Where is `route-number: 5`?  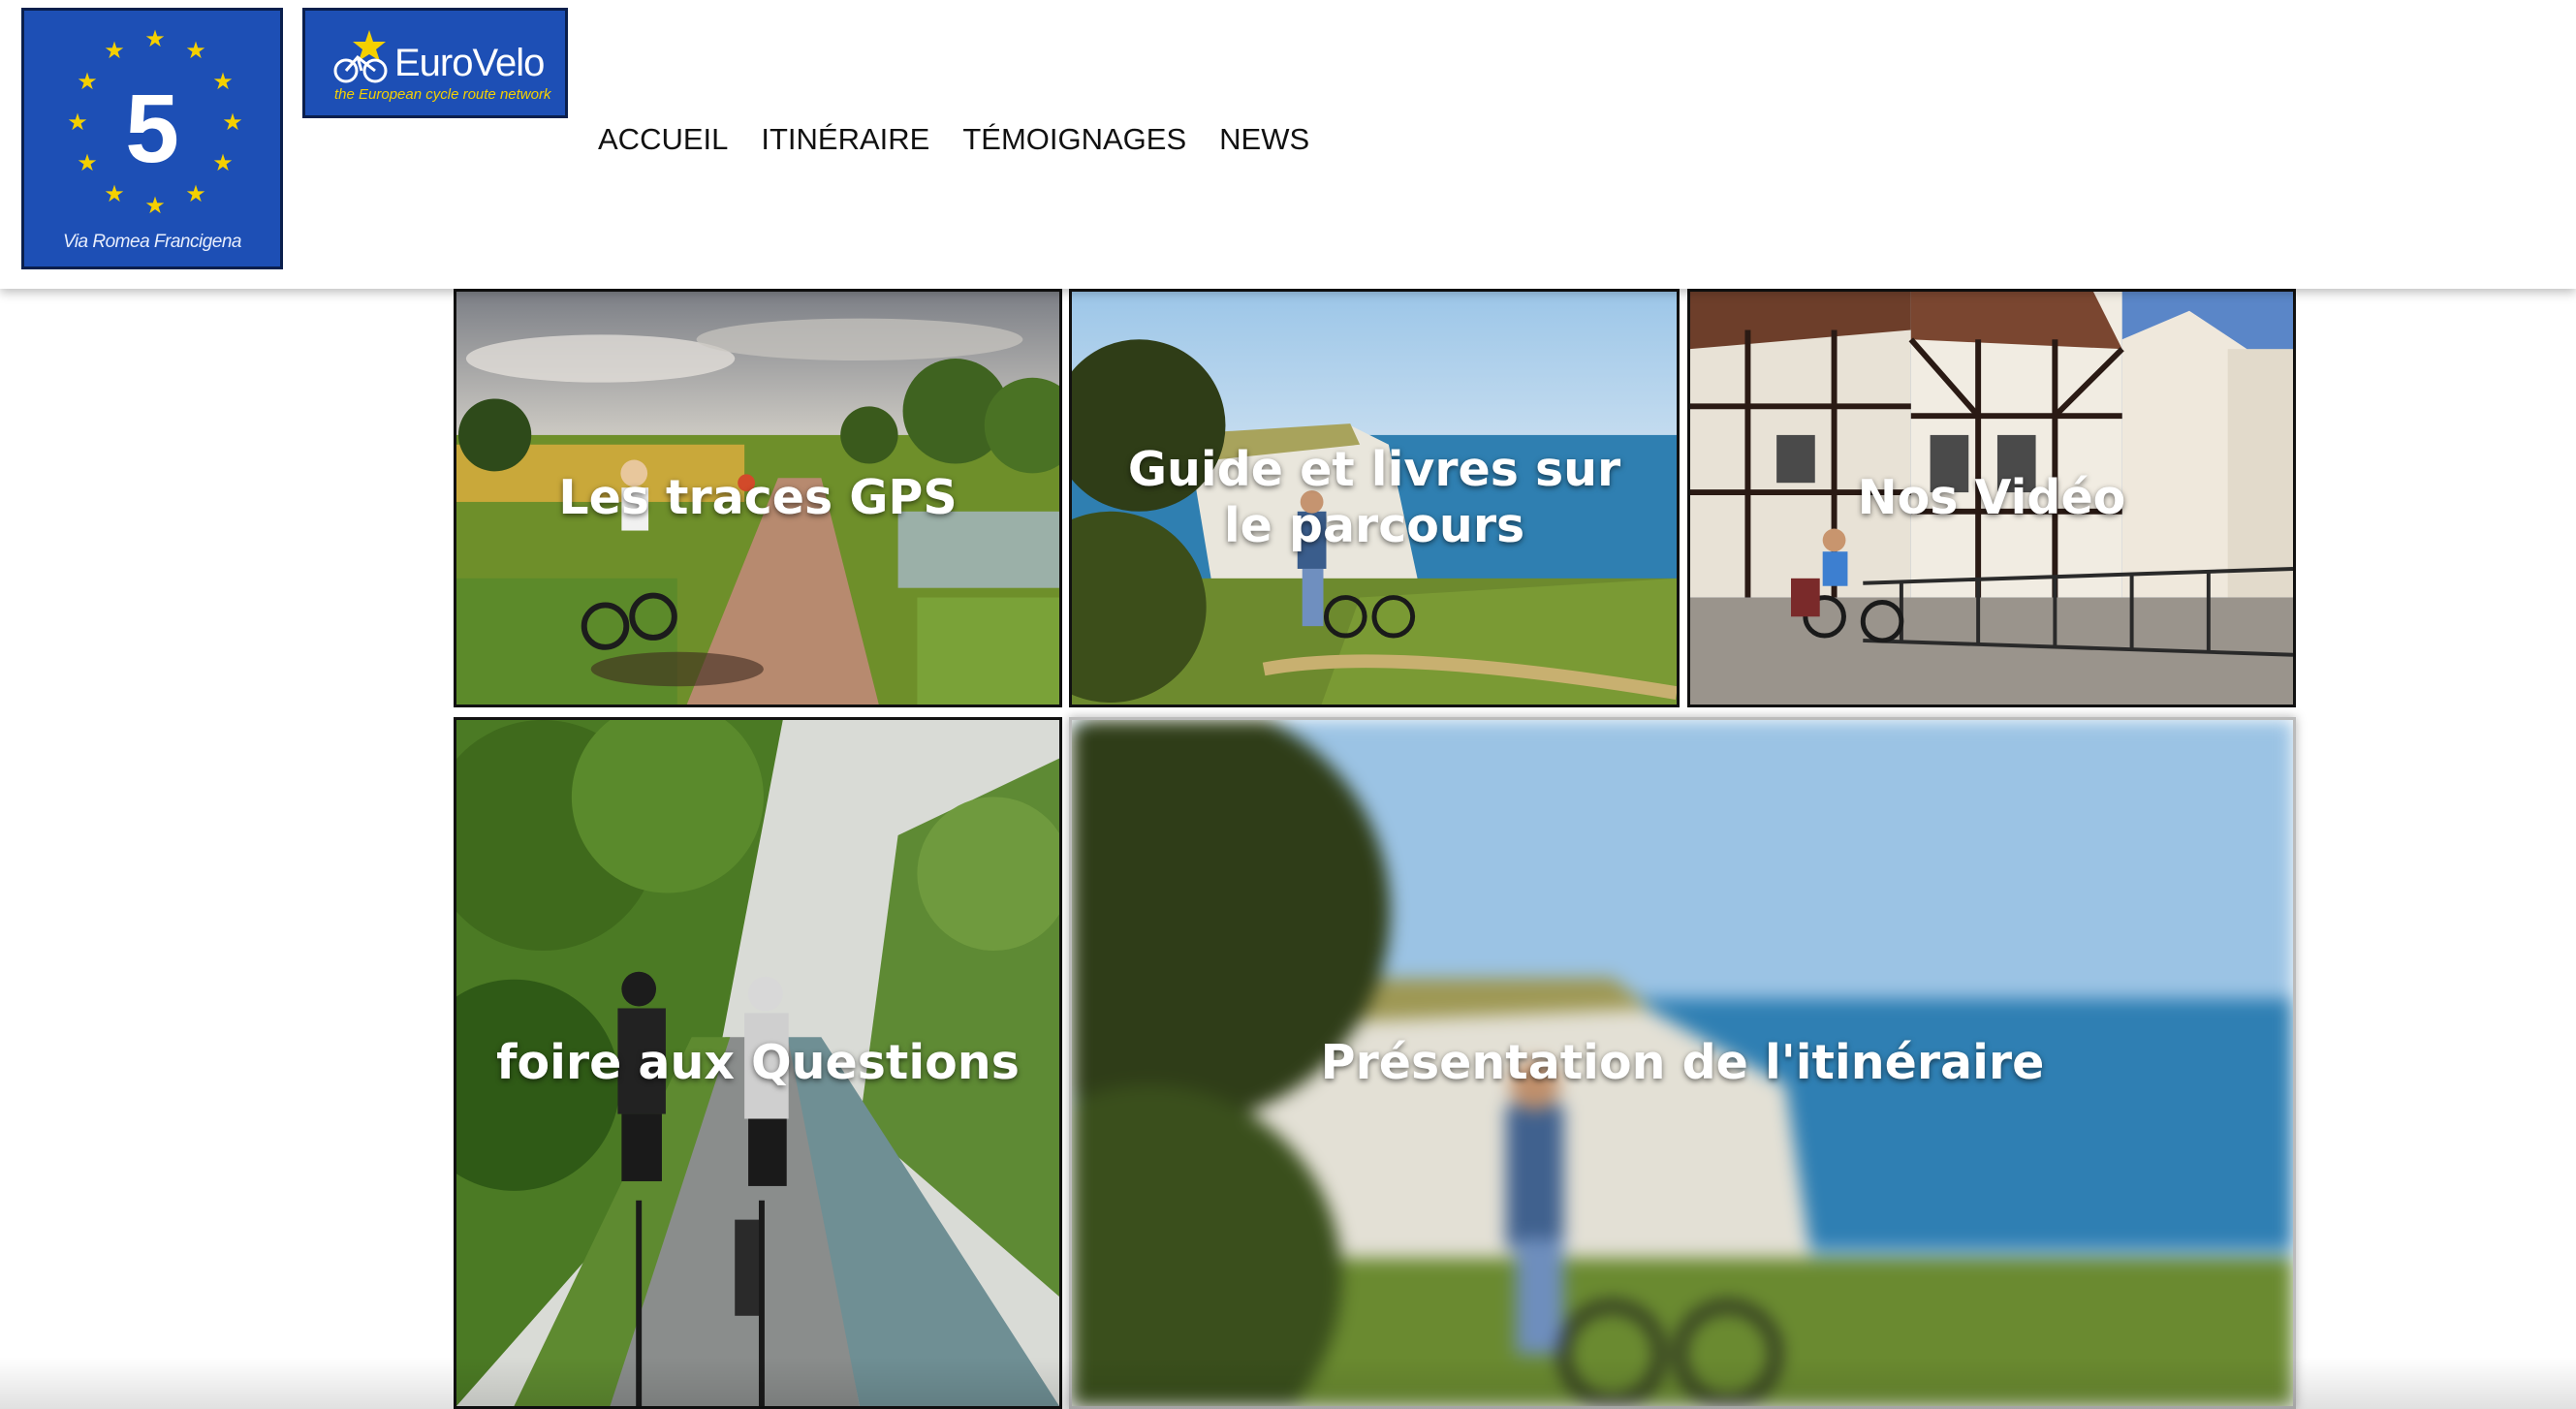
route-number: 5 is located at coordinates (152, 129).